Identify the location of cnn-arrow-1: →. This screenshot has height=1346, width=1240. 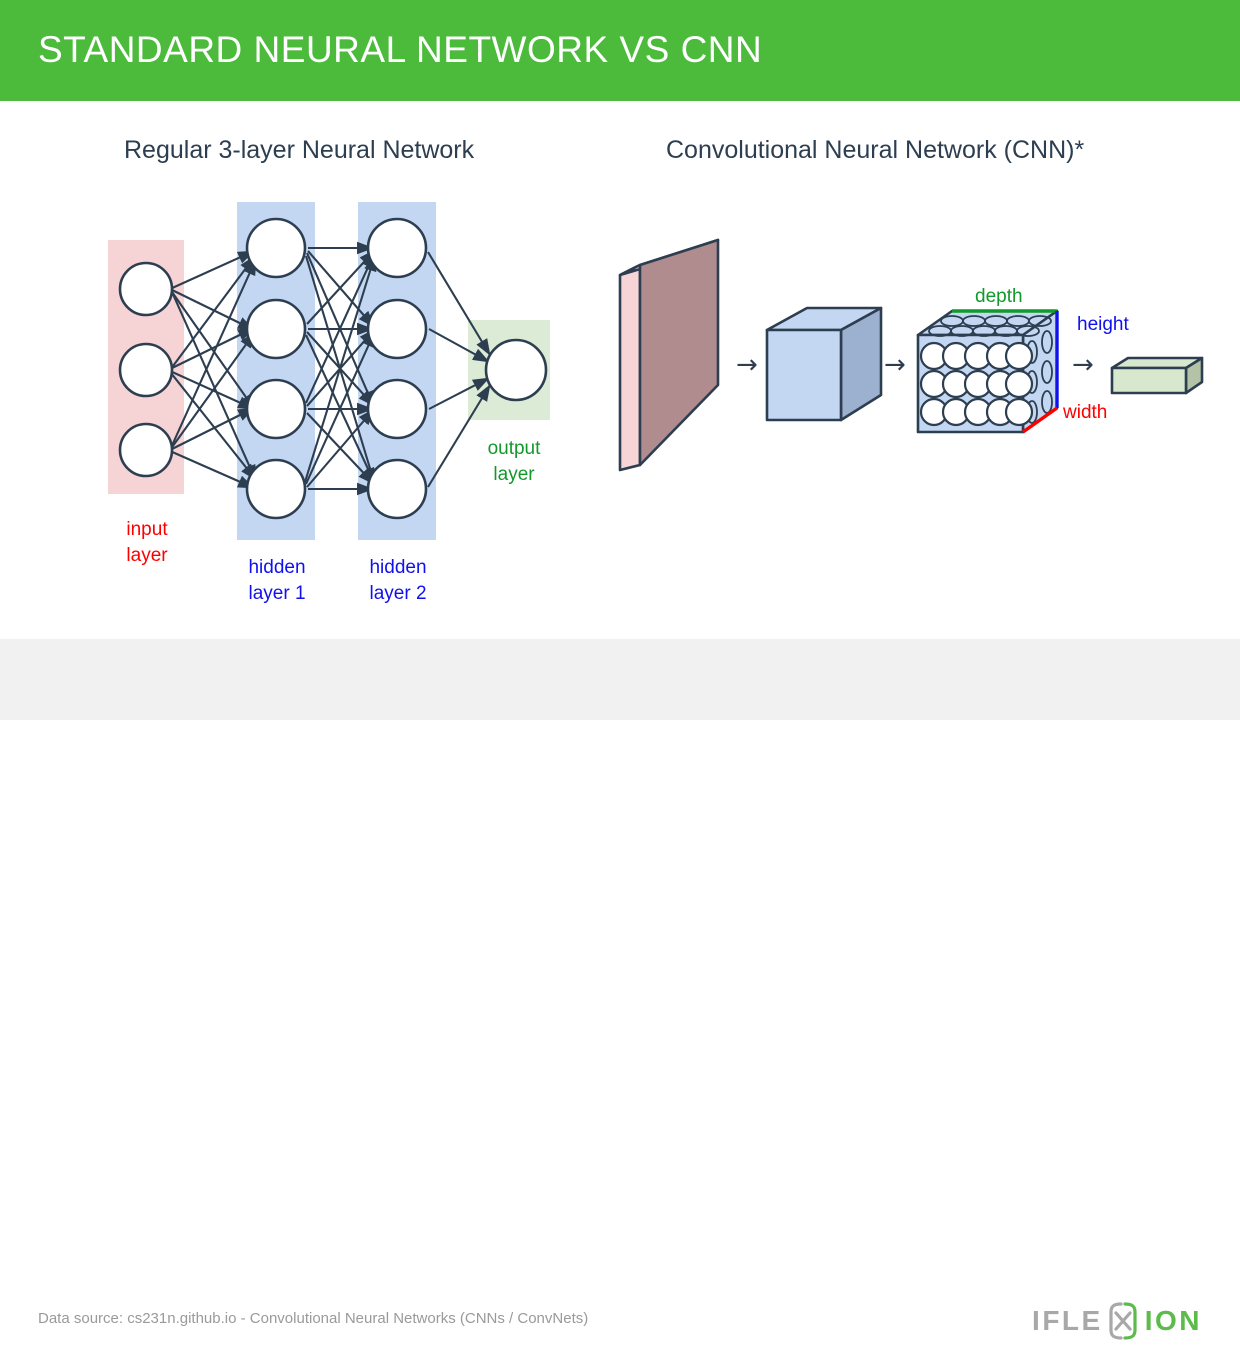
(747, 365).